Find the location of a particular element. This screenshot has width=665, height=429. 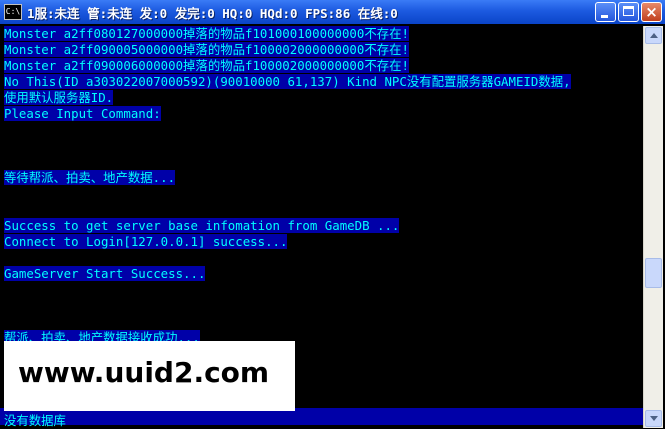

minimize-icon is located at coordinates (604, 16).